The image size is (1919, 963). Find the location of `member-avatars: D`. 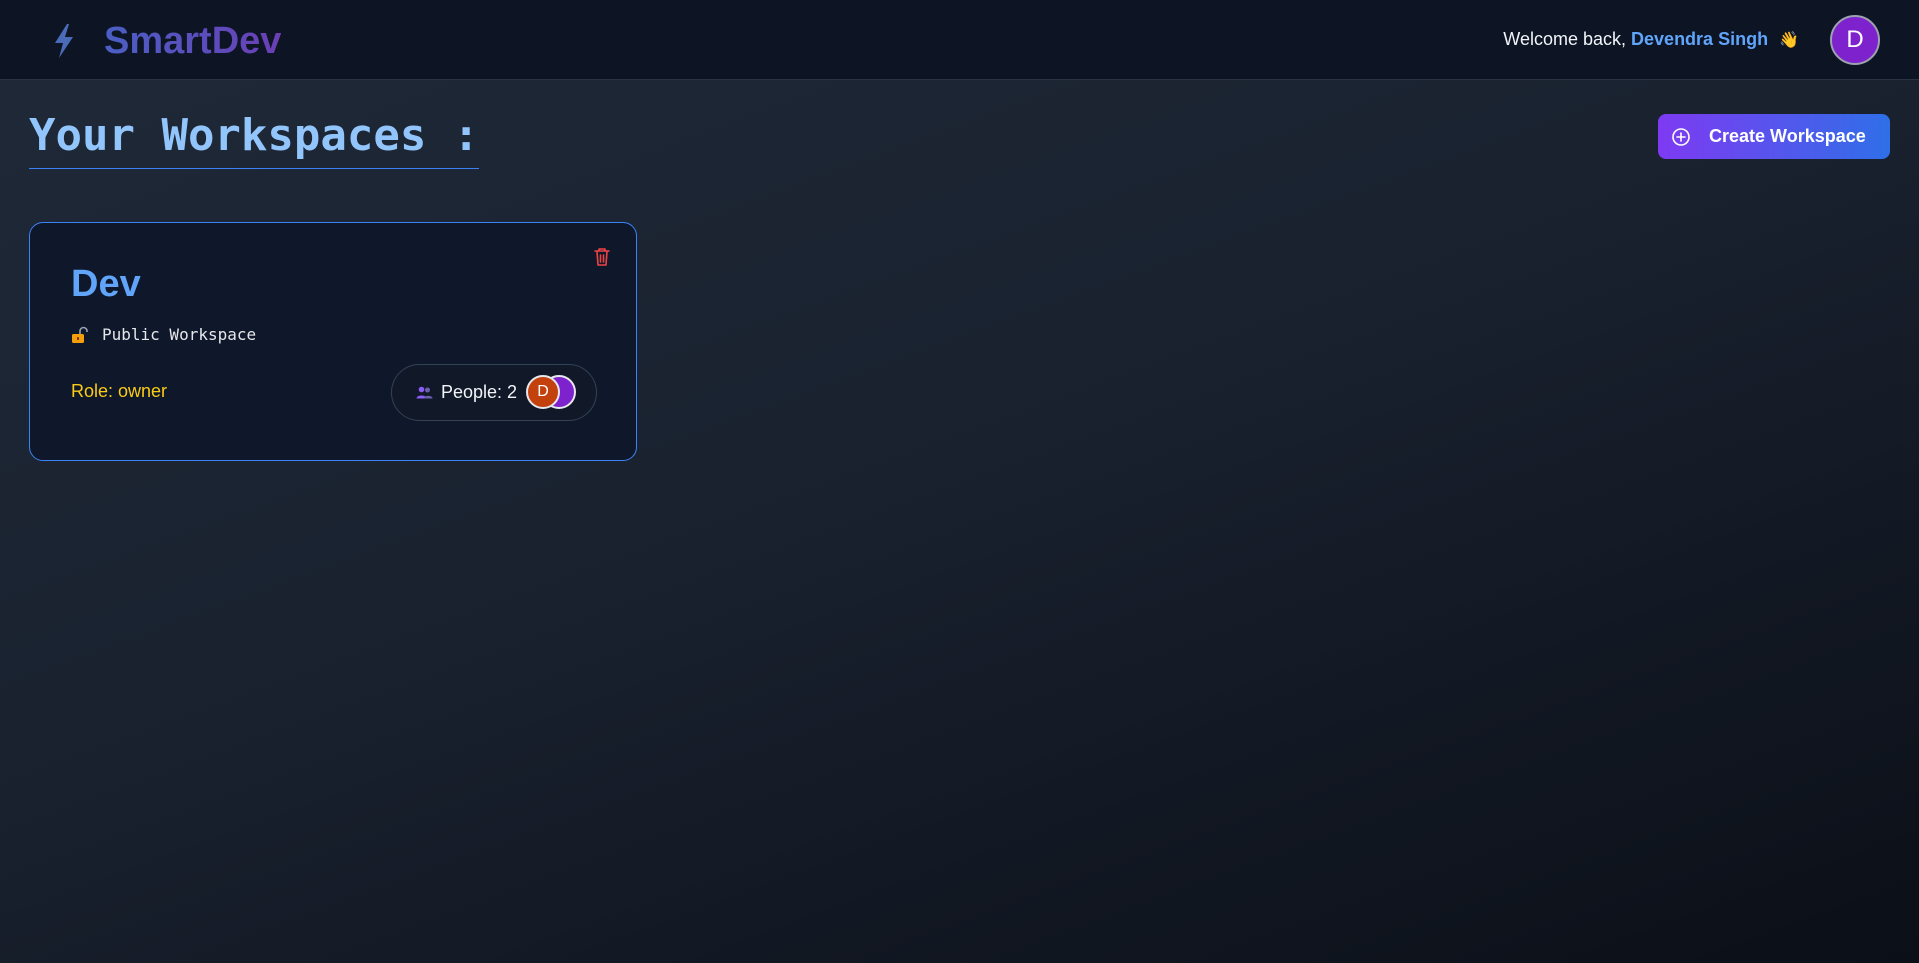

member-avatars: D is located at coordinates (552, 392).